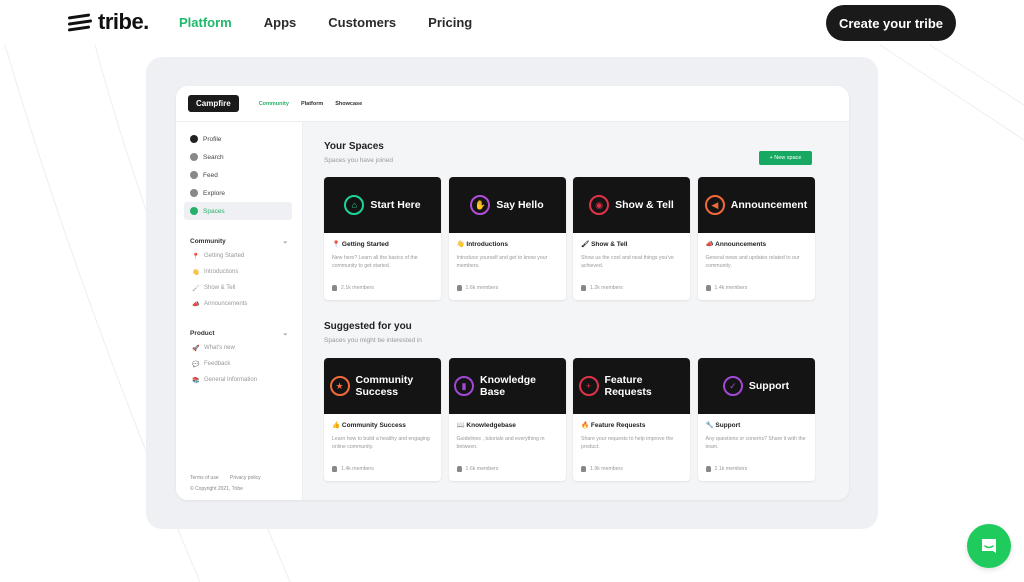 This screenshot has width=1024, height=582. Describe the element at coordinates (231, 380) in the screenshot. I see `subitem-label: General Information` at that location.